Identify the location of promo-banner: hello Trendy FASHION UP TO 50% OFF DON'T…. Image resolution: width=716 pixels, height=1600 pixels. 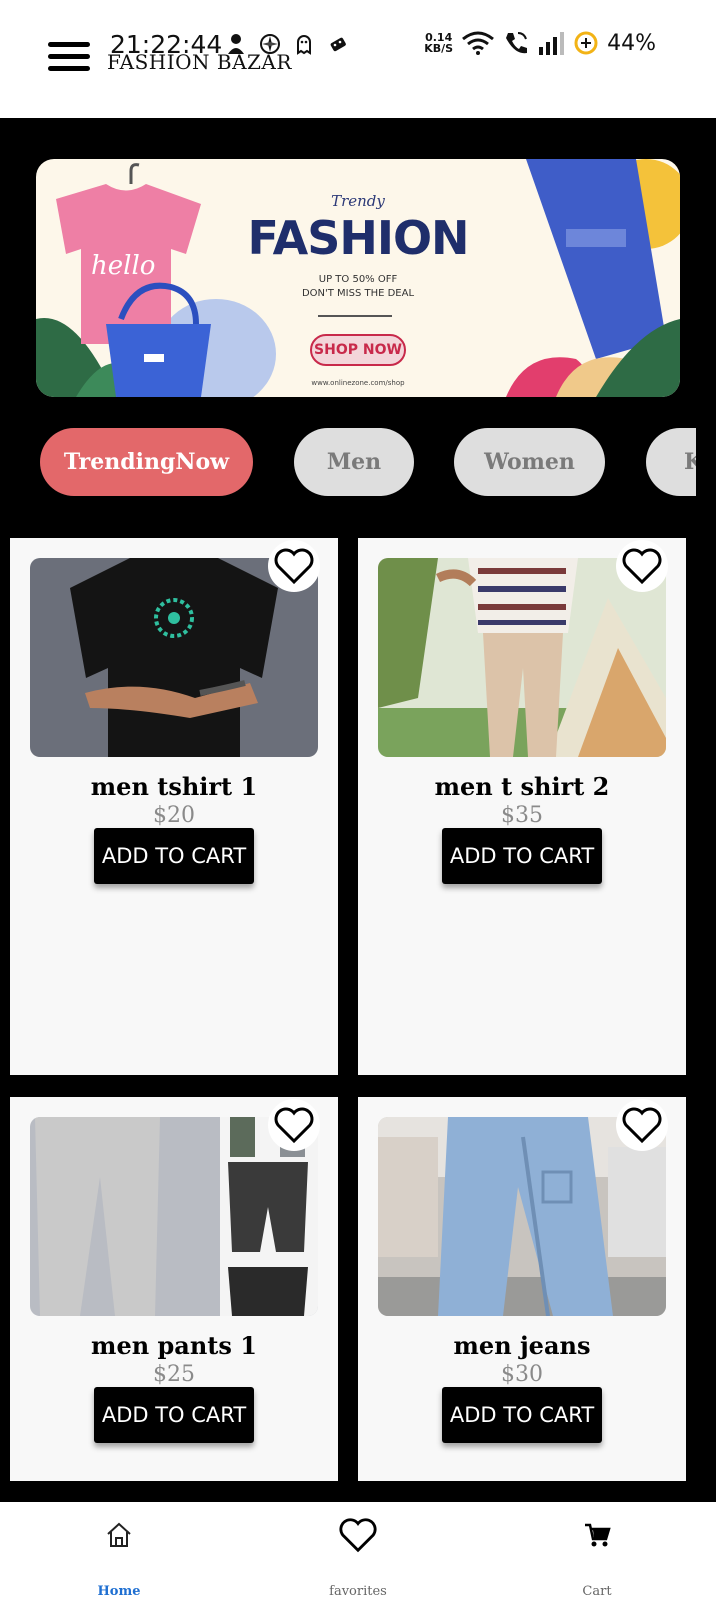
(358, 278).